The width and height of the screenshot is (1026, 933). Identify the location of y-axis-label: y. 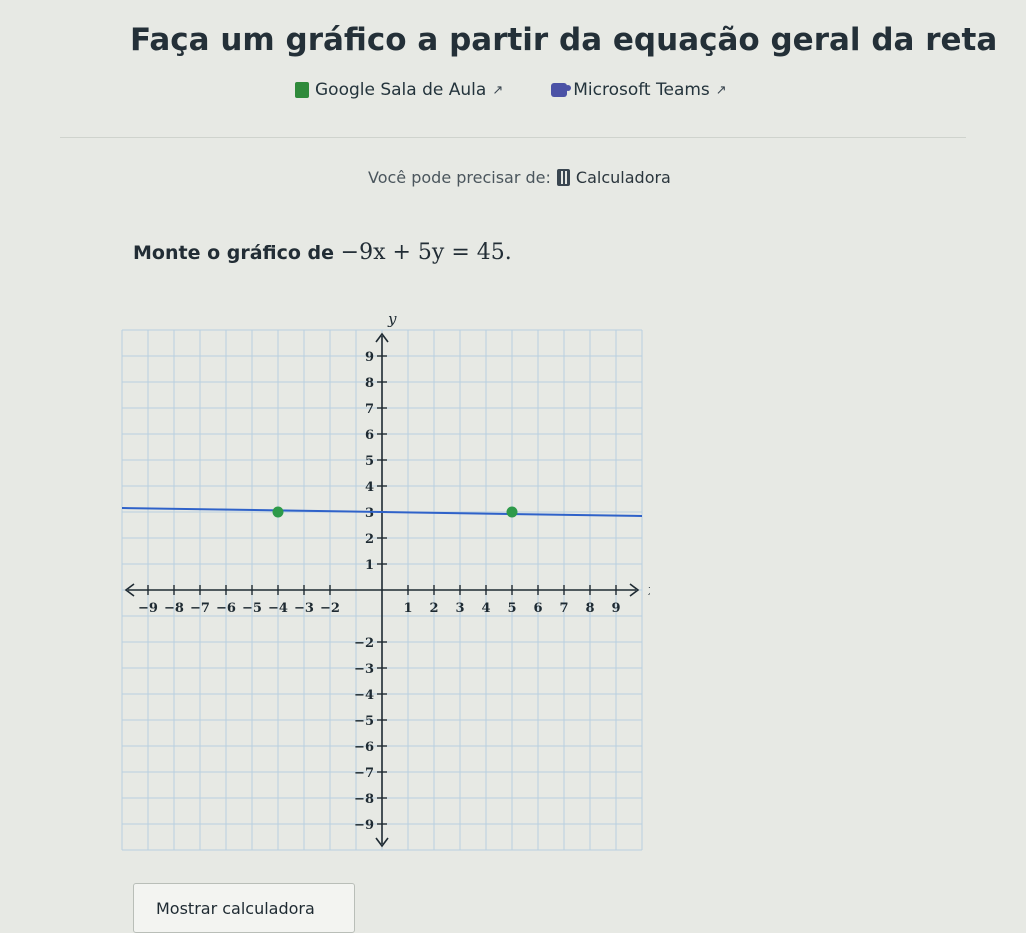
(392, 319).